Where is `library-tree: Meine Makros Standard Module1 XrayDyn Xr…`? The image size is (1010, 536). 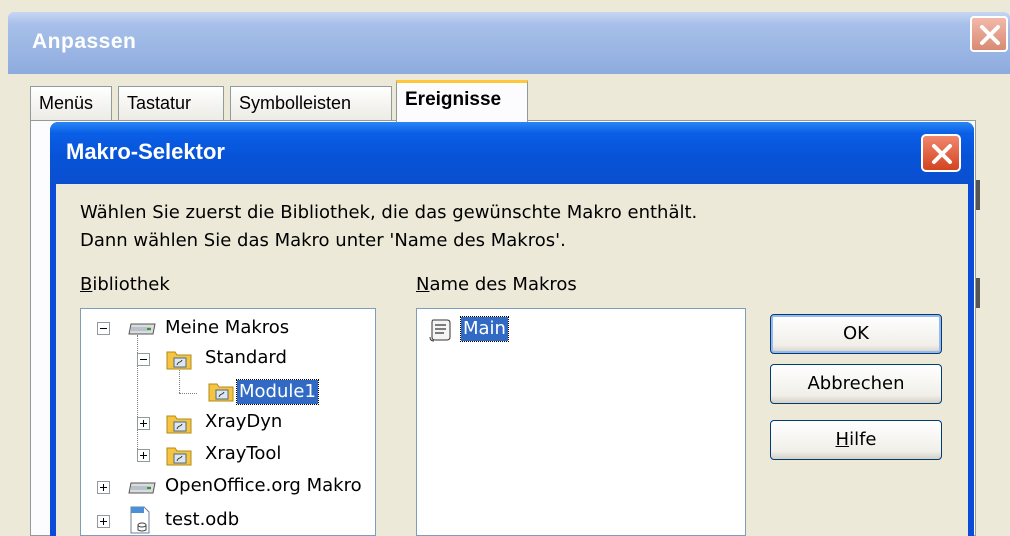 library-tree: Meine Makros Standard Module1 XrayDyn Xr… is located at coordinates (228, 422).